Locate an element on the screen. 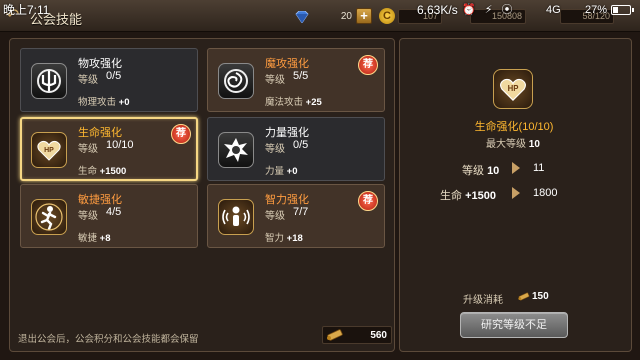 The width and height of the screenshot is (640, 360). fist-burst-icon is located at coordinates (236, 150).